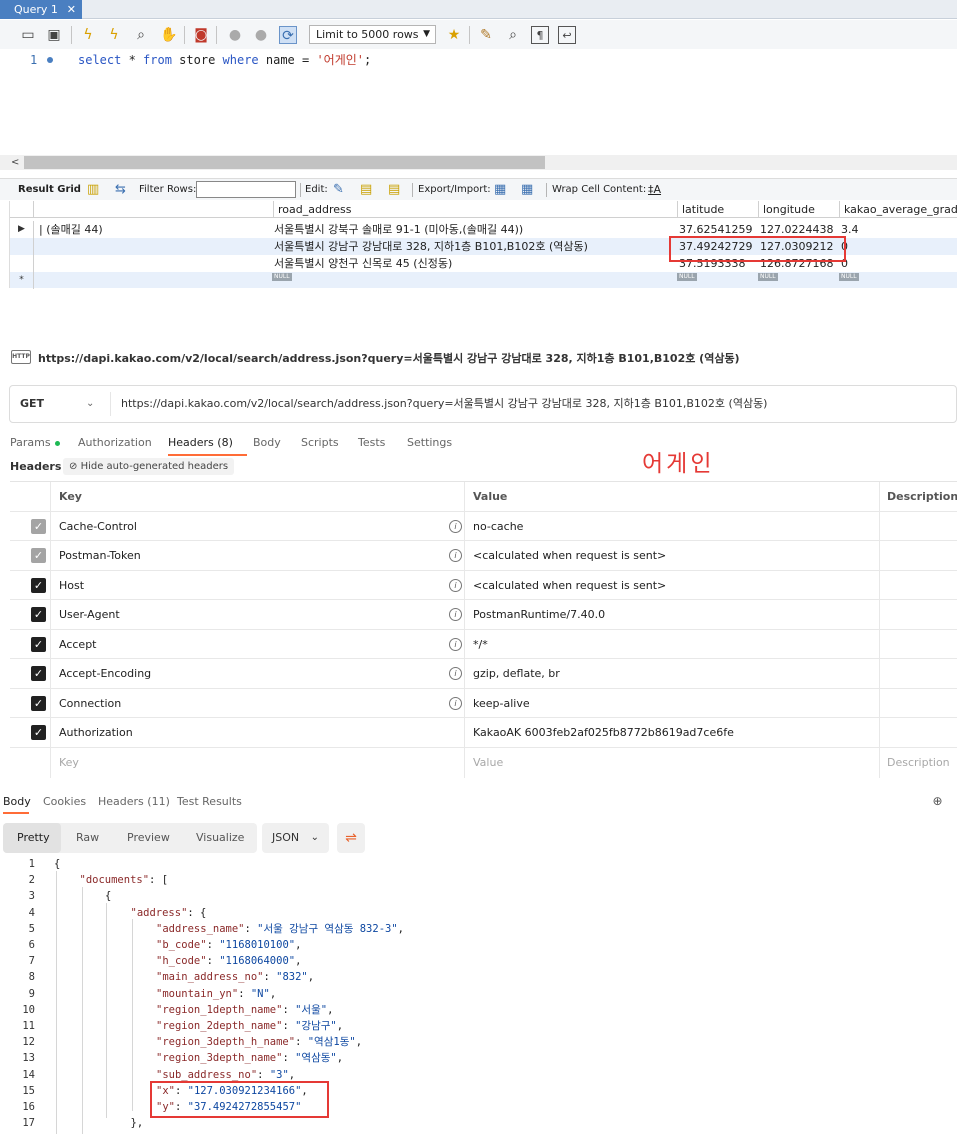 This screenshot has width=957, height=1134. What do you see at coordinates (246, 189) in the screenshot?
I see `filter-rows-input` at bounding box center [246, 189].